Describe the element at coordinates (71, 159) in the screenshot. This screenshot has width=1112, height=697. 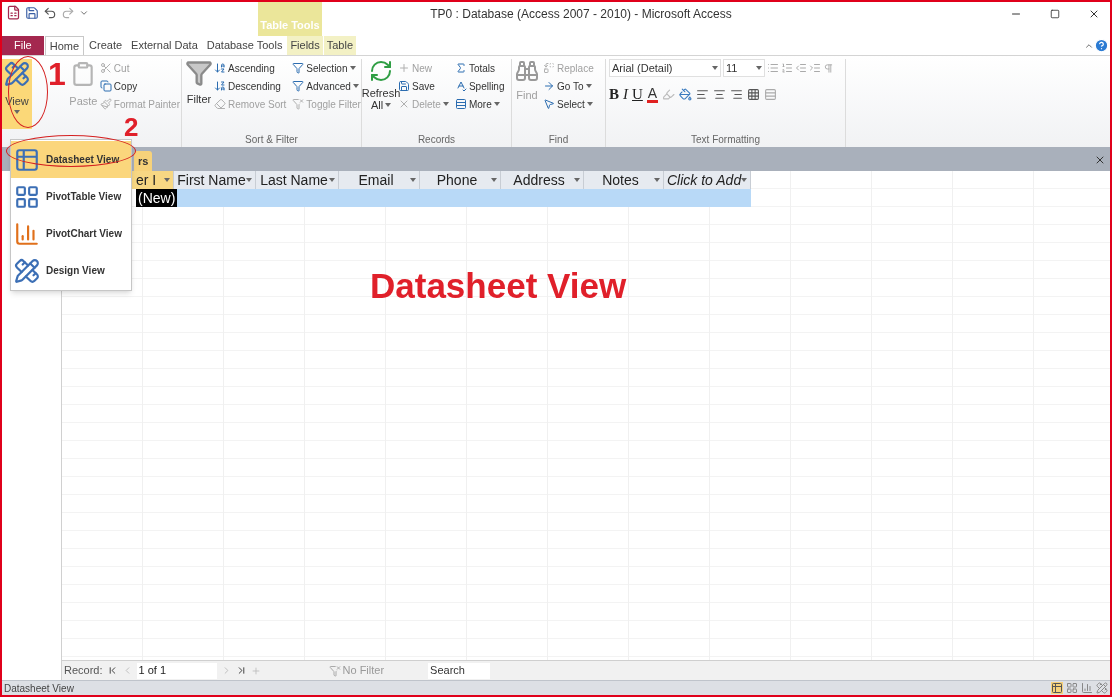
I see `view-menu-item: Datasheet View` at that location.